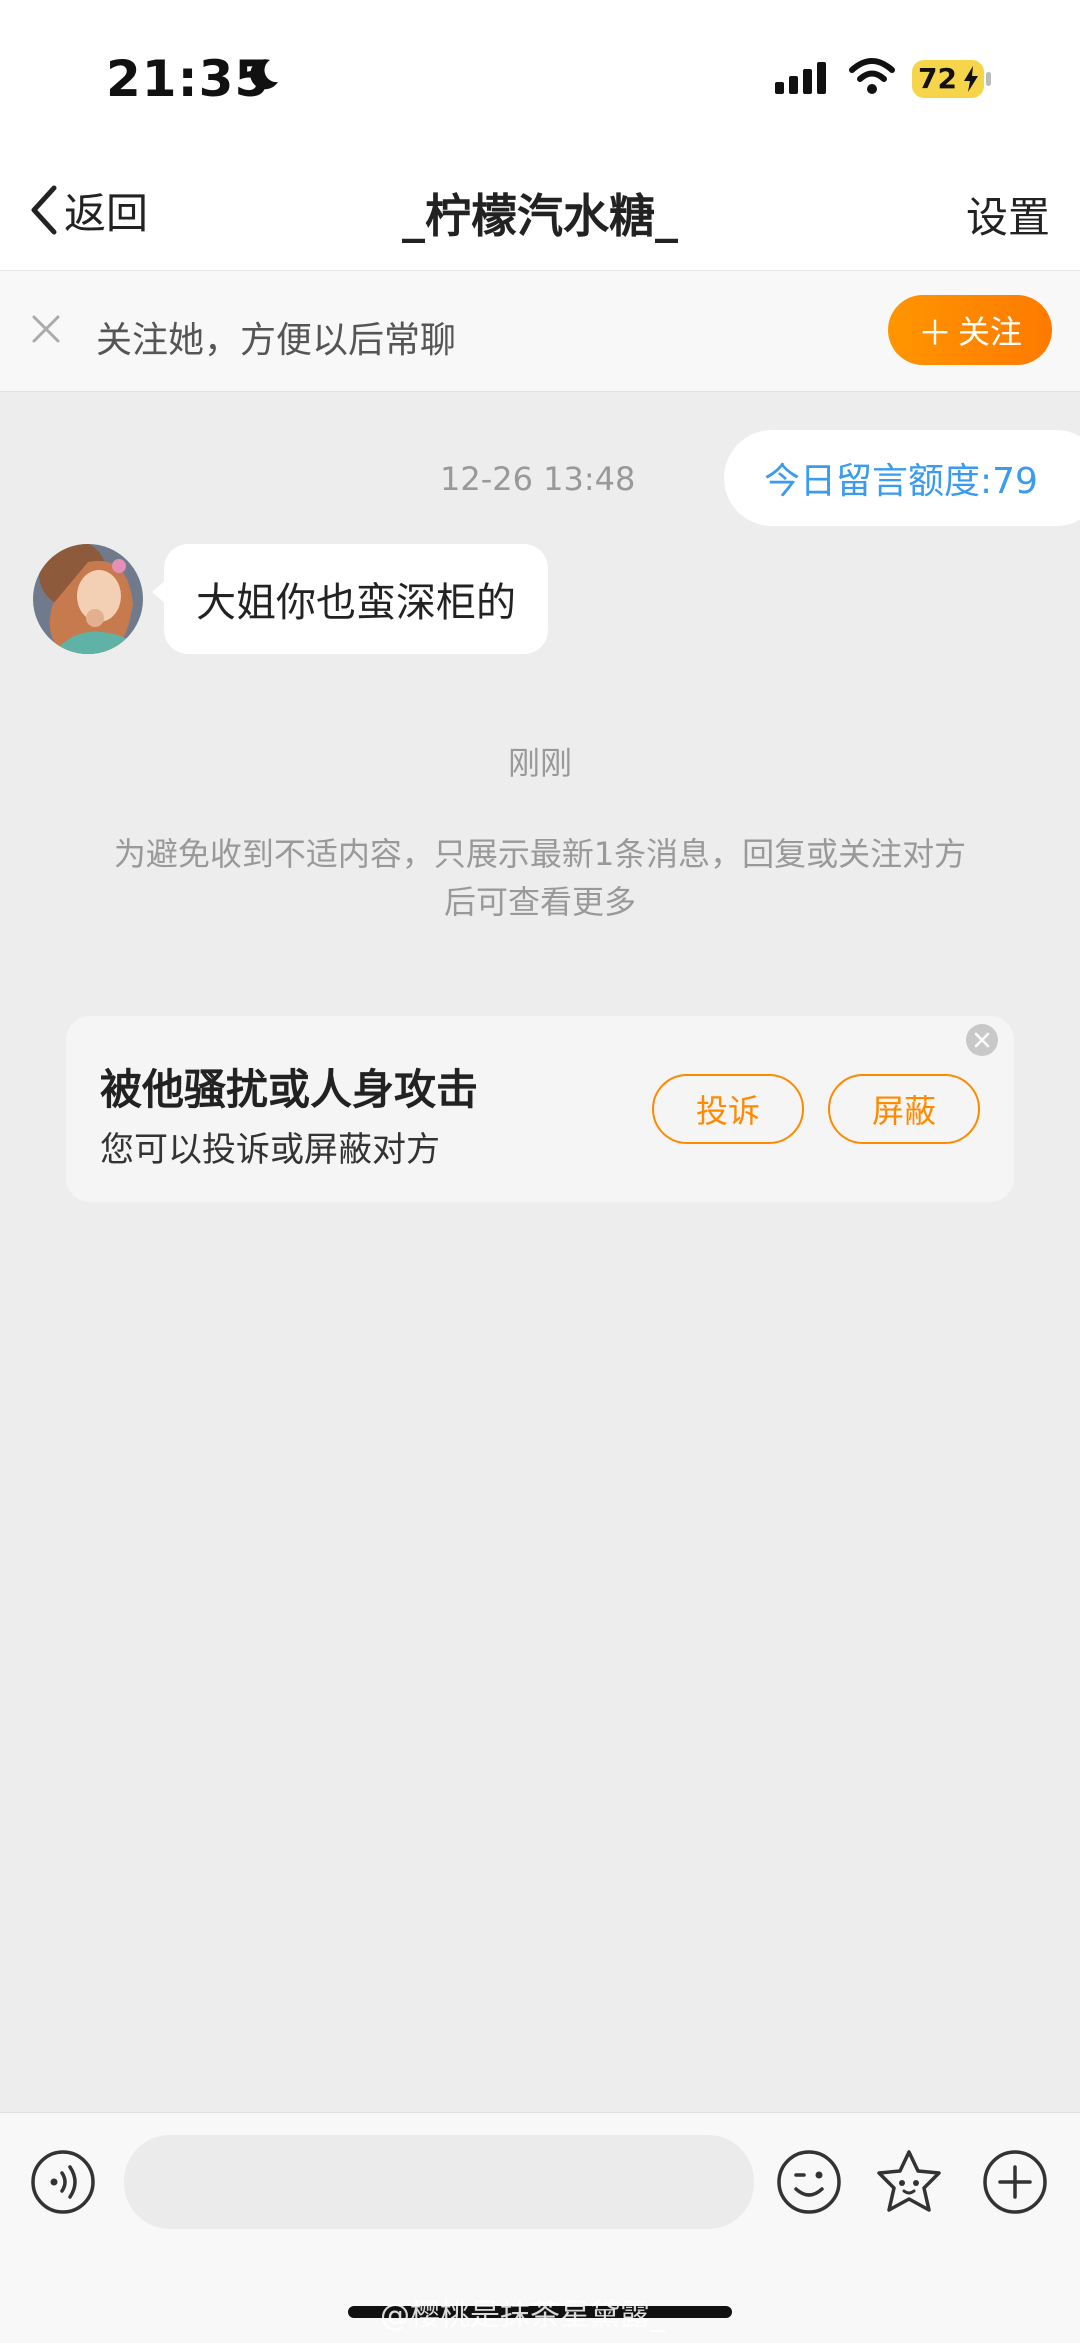 The width and height of the screenshot is (1080, 2343). I want to click on notice-line-2: 后可查看更多, so click(539, 902).